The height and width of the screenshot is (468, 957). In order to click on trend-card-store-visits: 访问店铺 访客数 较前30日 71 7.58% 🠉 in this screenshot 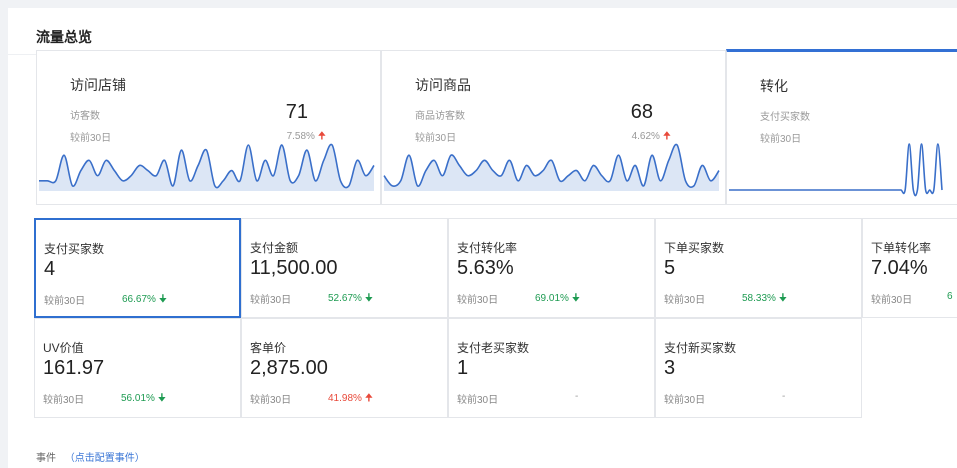, I will do `click(208, 127)`.